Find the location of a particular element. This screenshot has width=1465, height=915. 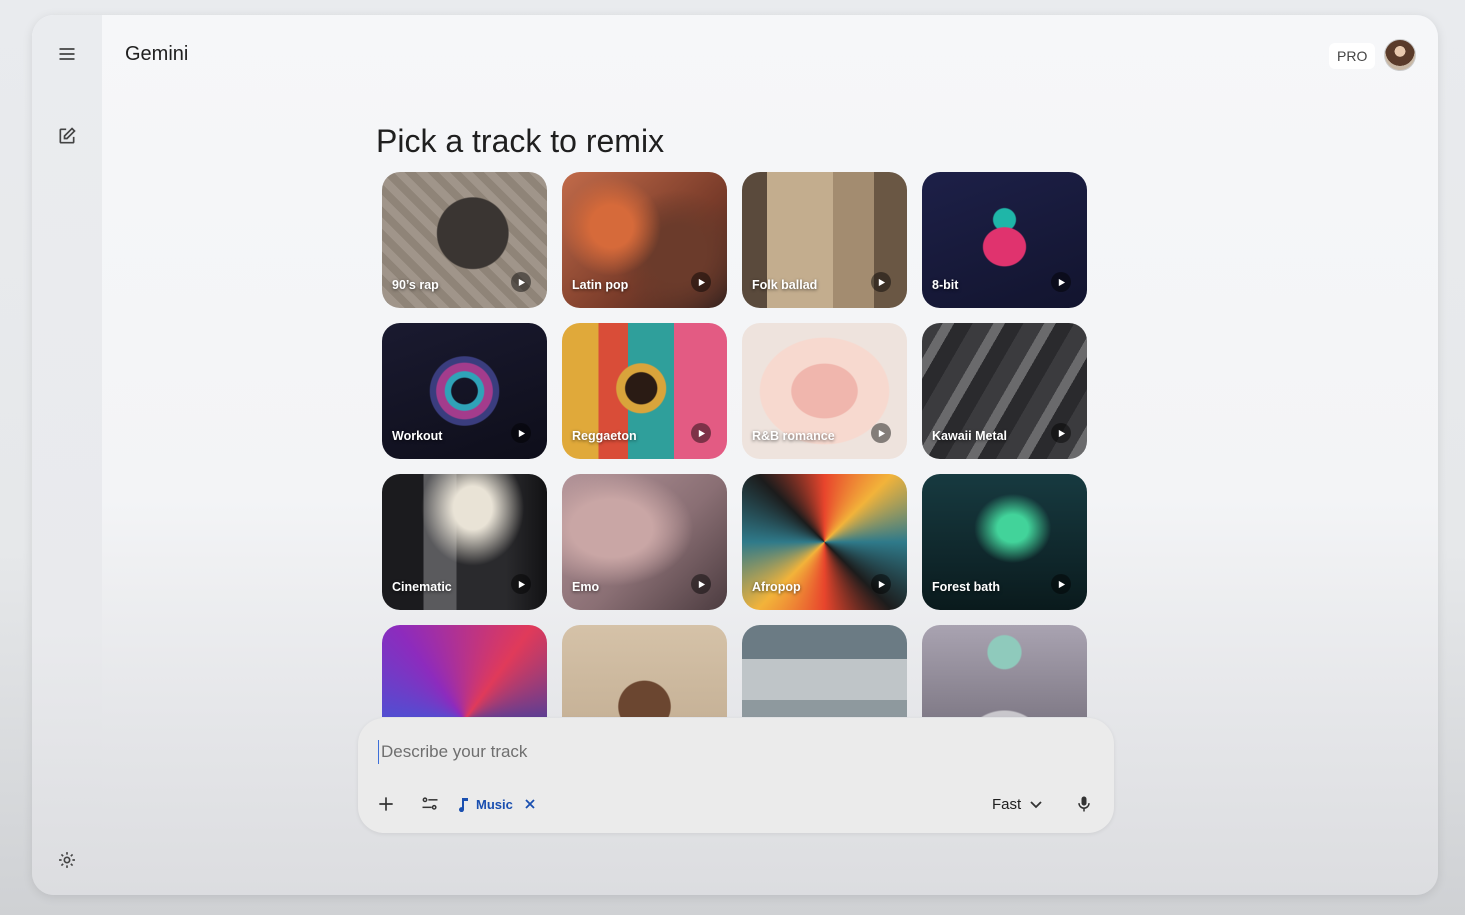

new-chat-button is located at coordinates (67, 136).